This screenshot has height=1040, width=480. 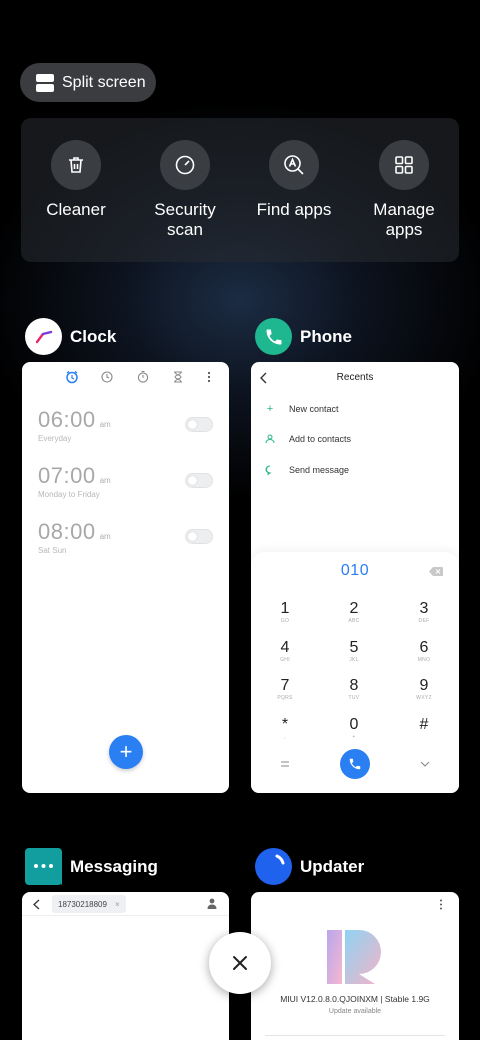 What do you see at coordinates (273, 866) in the screenshot?
I see `updater-app-icon` at bounding box center [273, 866].